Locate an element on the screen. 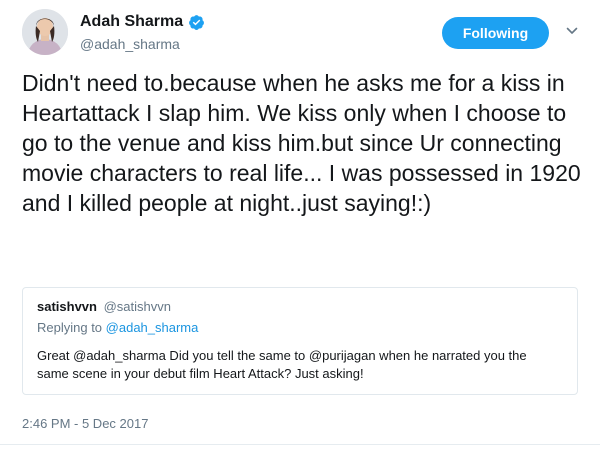  author-name-row: Adah Sharma is located at coordinates (142, 22).